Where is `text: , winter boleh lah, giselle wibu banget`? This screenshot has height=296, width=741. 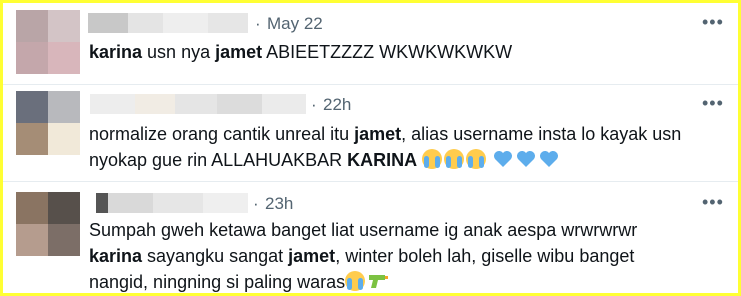 text: , winter boleh lah, giselle wibu banget is located at coordinates (485, 256).